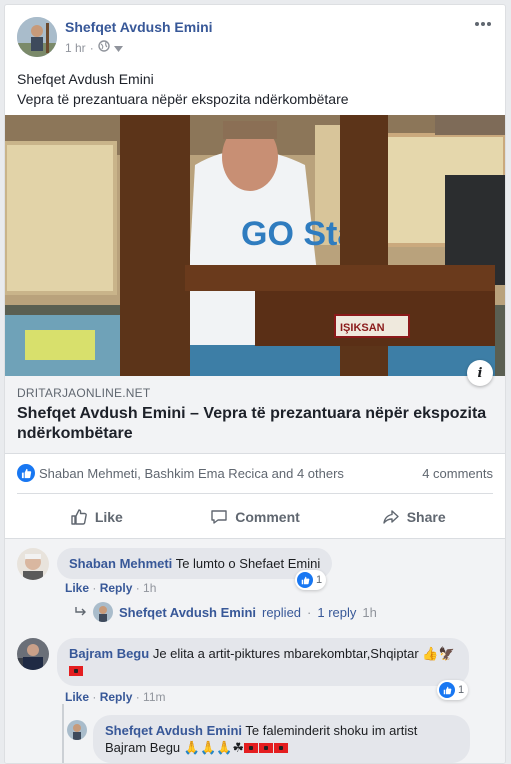 The width and height of the screenshot is (511, 764). Describe the element at coordinates (282, 612) in the screenshot. I see `replied-label: replied` at that location.